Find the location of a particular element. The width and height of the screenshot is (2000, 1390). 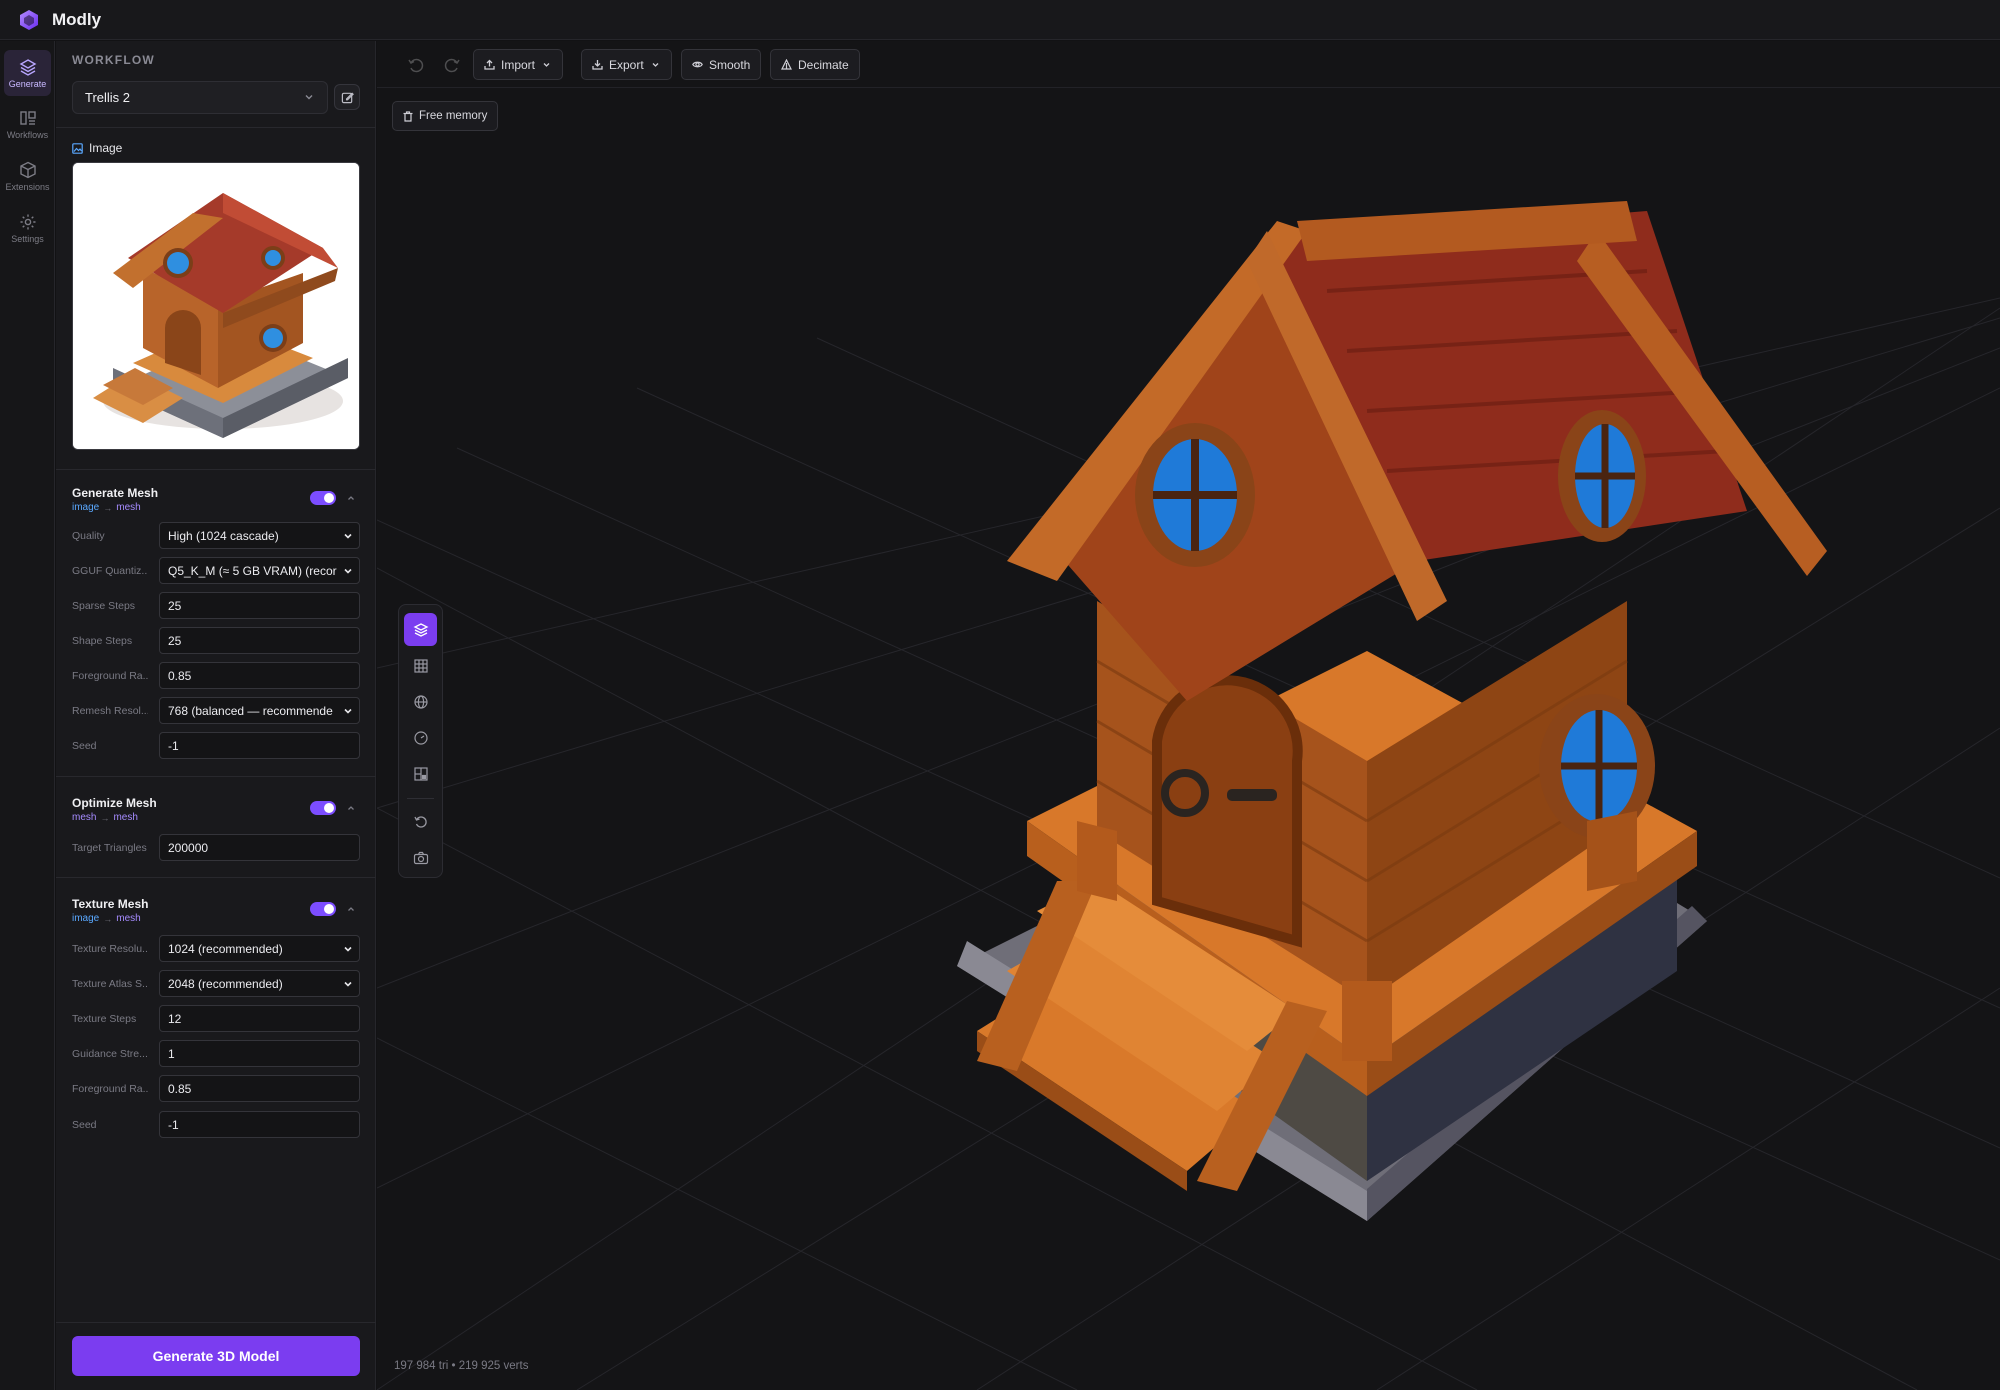

smooth-button: Smooth is located at coordinates (721, 64).